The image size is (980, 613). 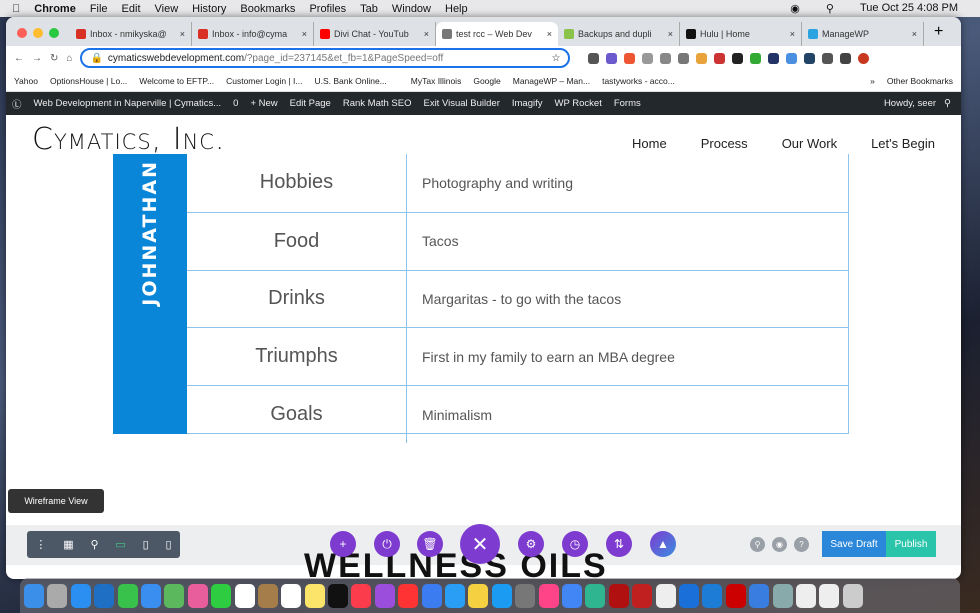 I want to click on browser-tab: Divi Chat - YouTub ×, so click(x=375, y=34).